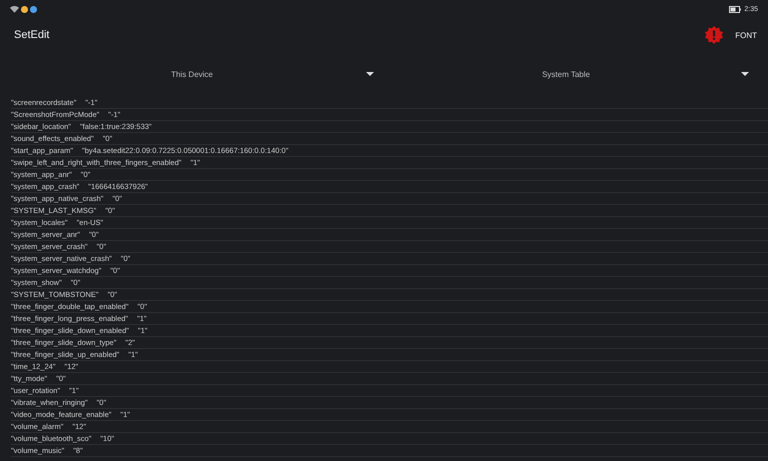 The image size is (768, 461). What do you see at coordinates (746, 35) in the screenshot?
I see `font-button: FONT` at bounding box center [746, 35].